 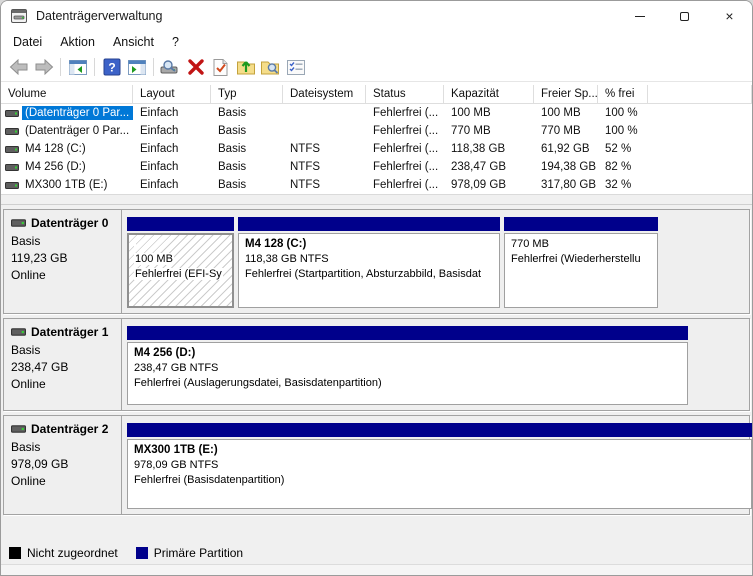 What do you see at coordinates (729, 16) in the screenshot?
I see `close-button: ×` at bounding box center [729, 16].